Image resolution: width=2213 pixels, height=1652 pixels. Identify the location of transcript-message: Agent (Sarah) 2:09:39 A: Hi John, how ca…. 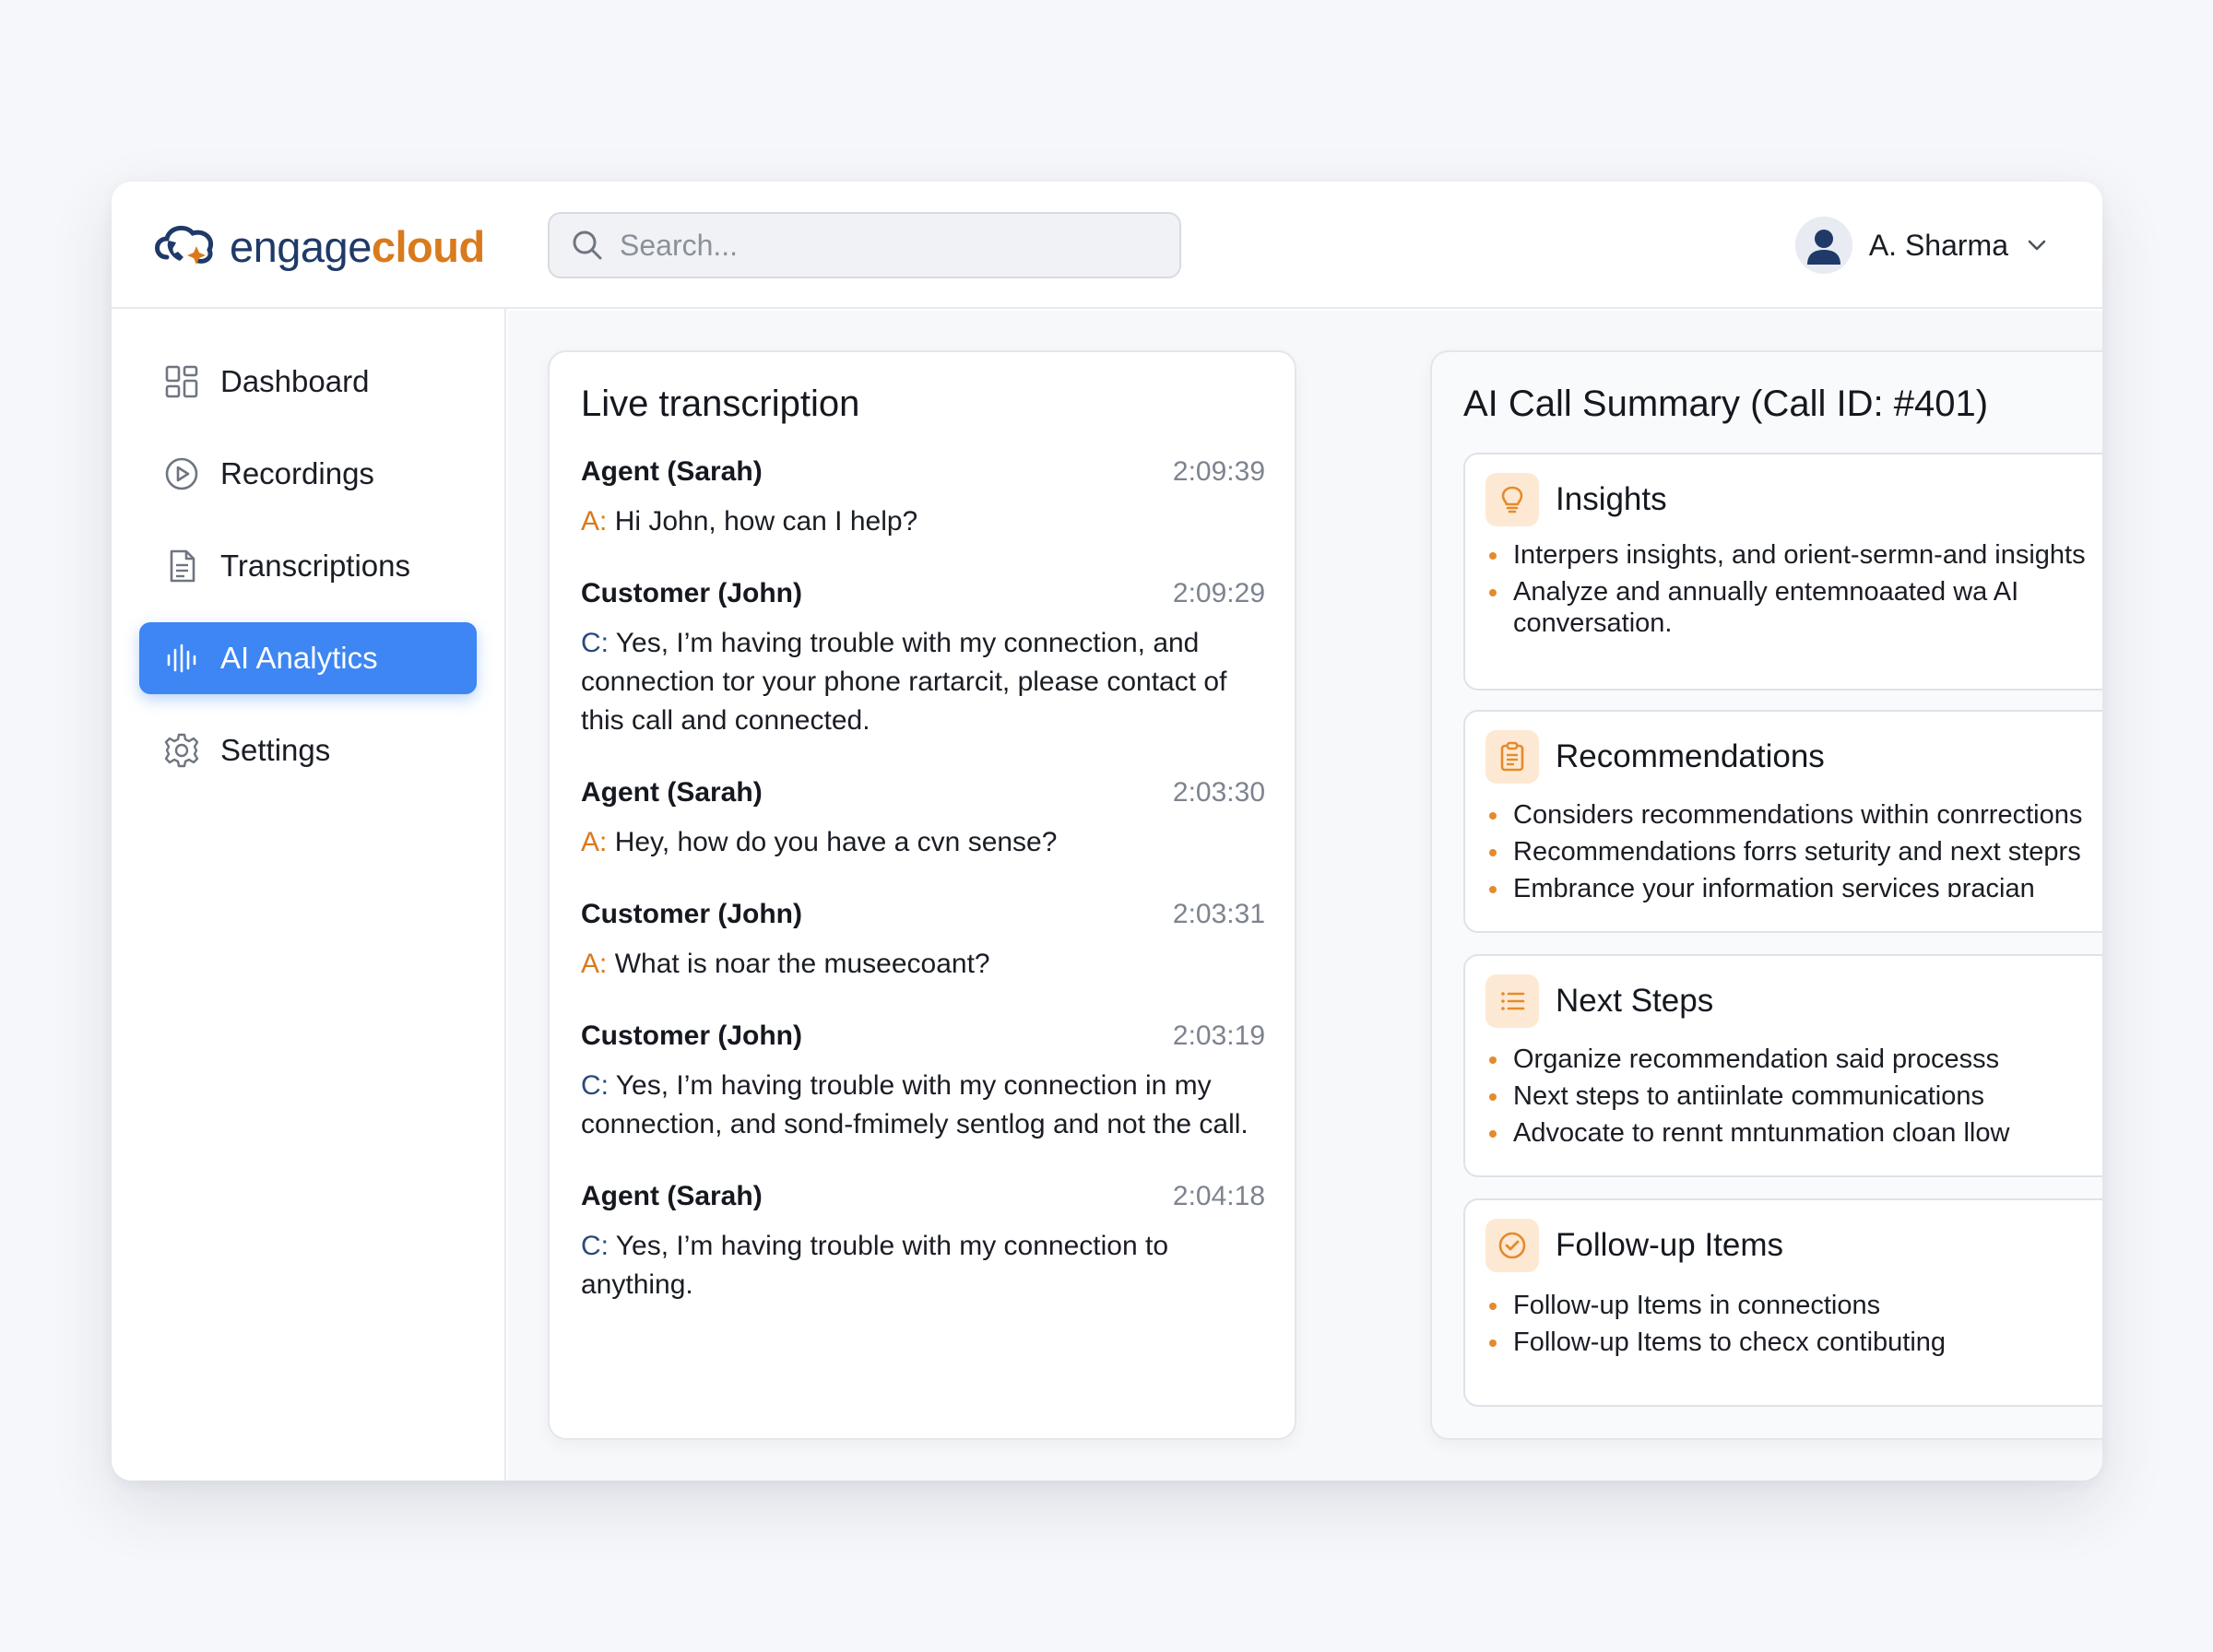
(923, 498).